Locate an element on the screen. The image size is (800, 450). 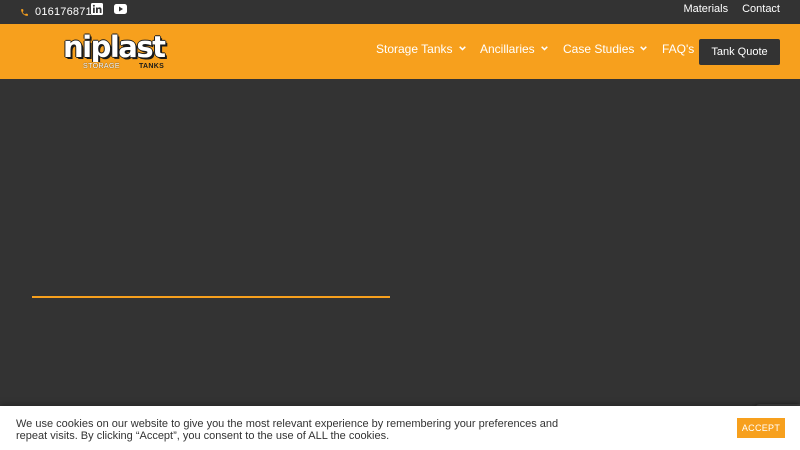
nav-link-faqs: FAQ's is located at coordinates (678, 49).